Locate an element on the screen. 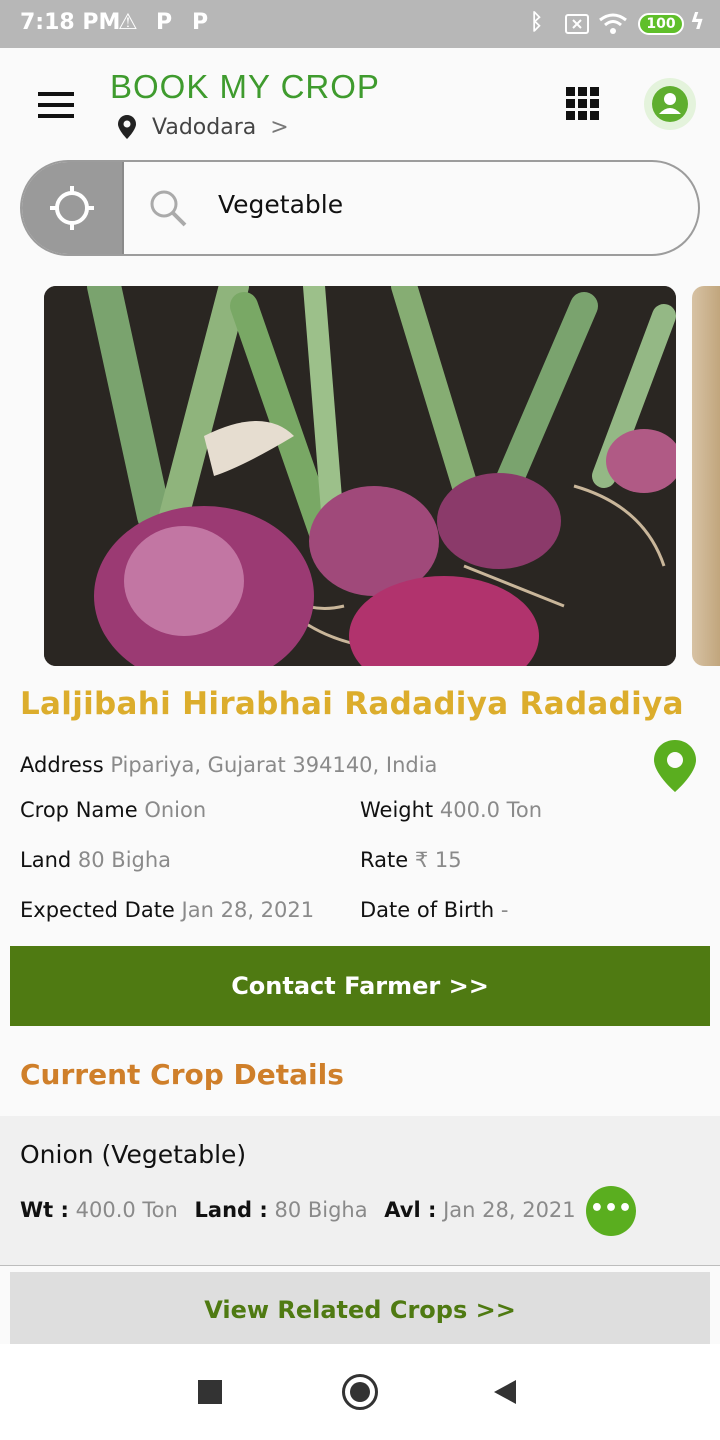  menu-icon is located at coordinates (56, 105).